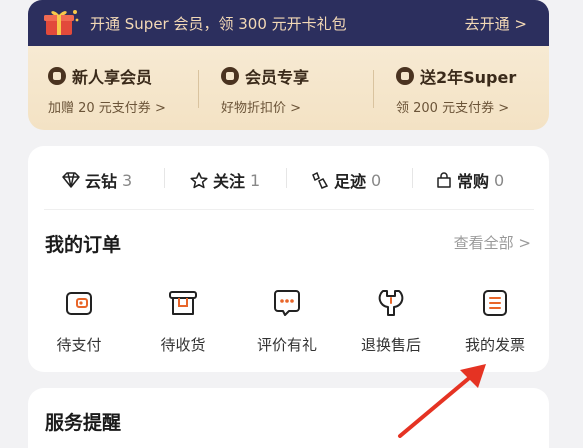  What do you see at coordinates (286, 345) in the screenshot?
I see `order-label: 评价有礼` at bounding box center [286, 345].